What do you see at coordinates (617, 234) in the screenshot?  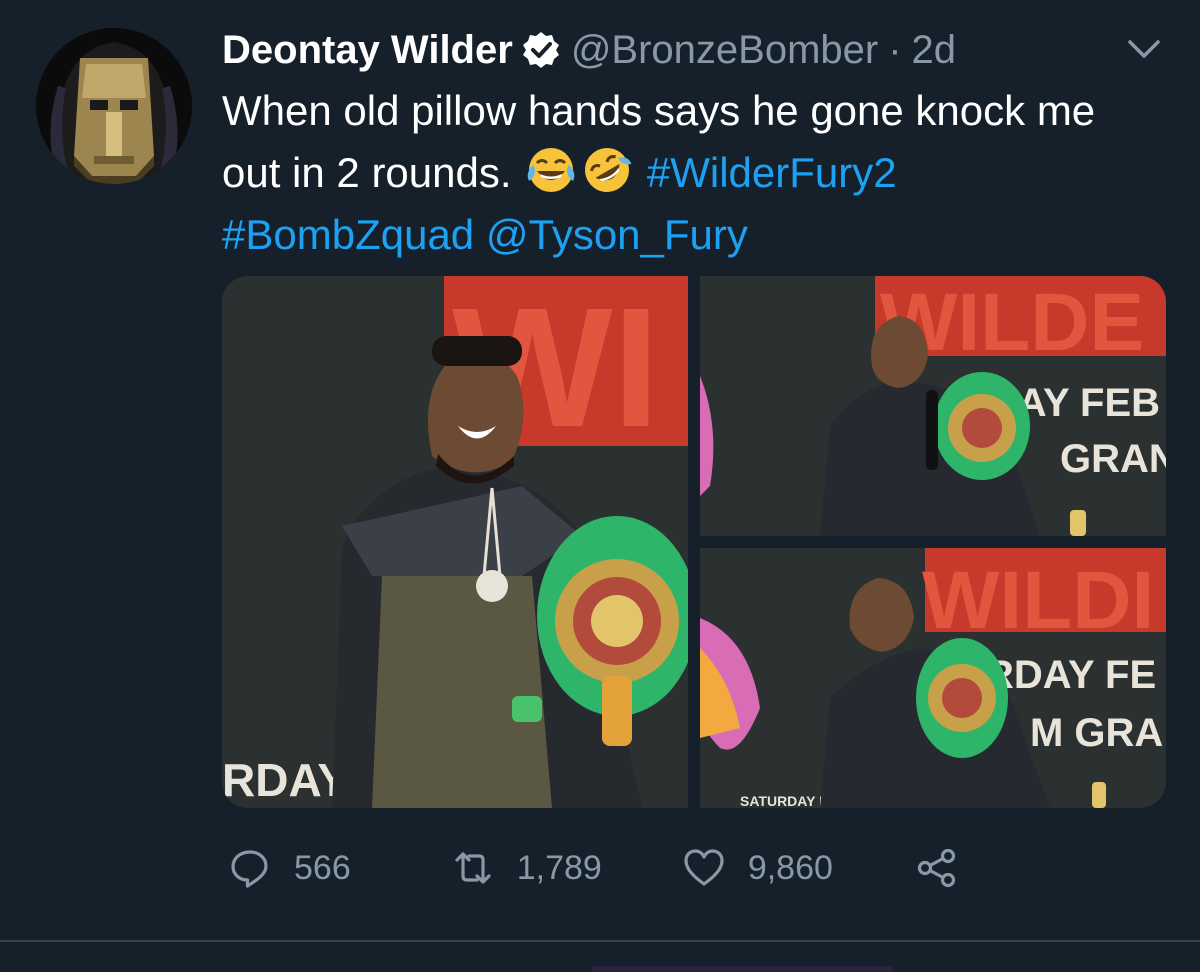 I see `mention-tyson-fury: @Tyson_Fury` at bounding box center [617, 234].